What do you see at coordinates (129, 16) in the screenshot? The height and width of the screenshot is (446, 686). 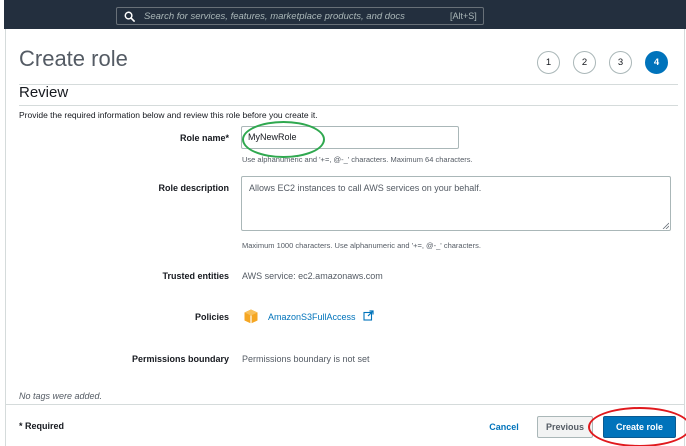 I see `search-icon` at bounding box center [129, 16].